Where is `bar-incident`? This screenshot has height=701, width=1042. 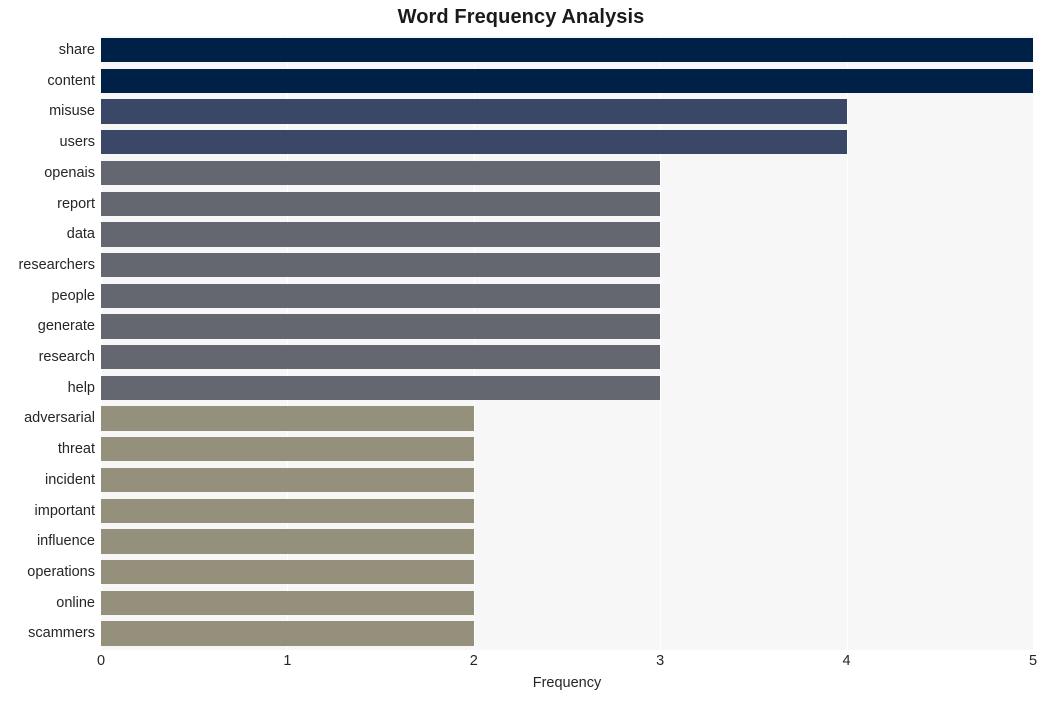
bar-incident is located at coordinates (287, 480).